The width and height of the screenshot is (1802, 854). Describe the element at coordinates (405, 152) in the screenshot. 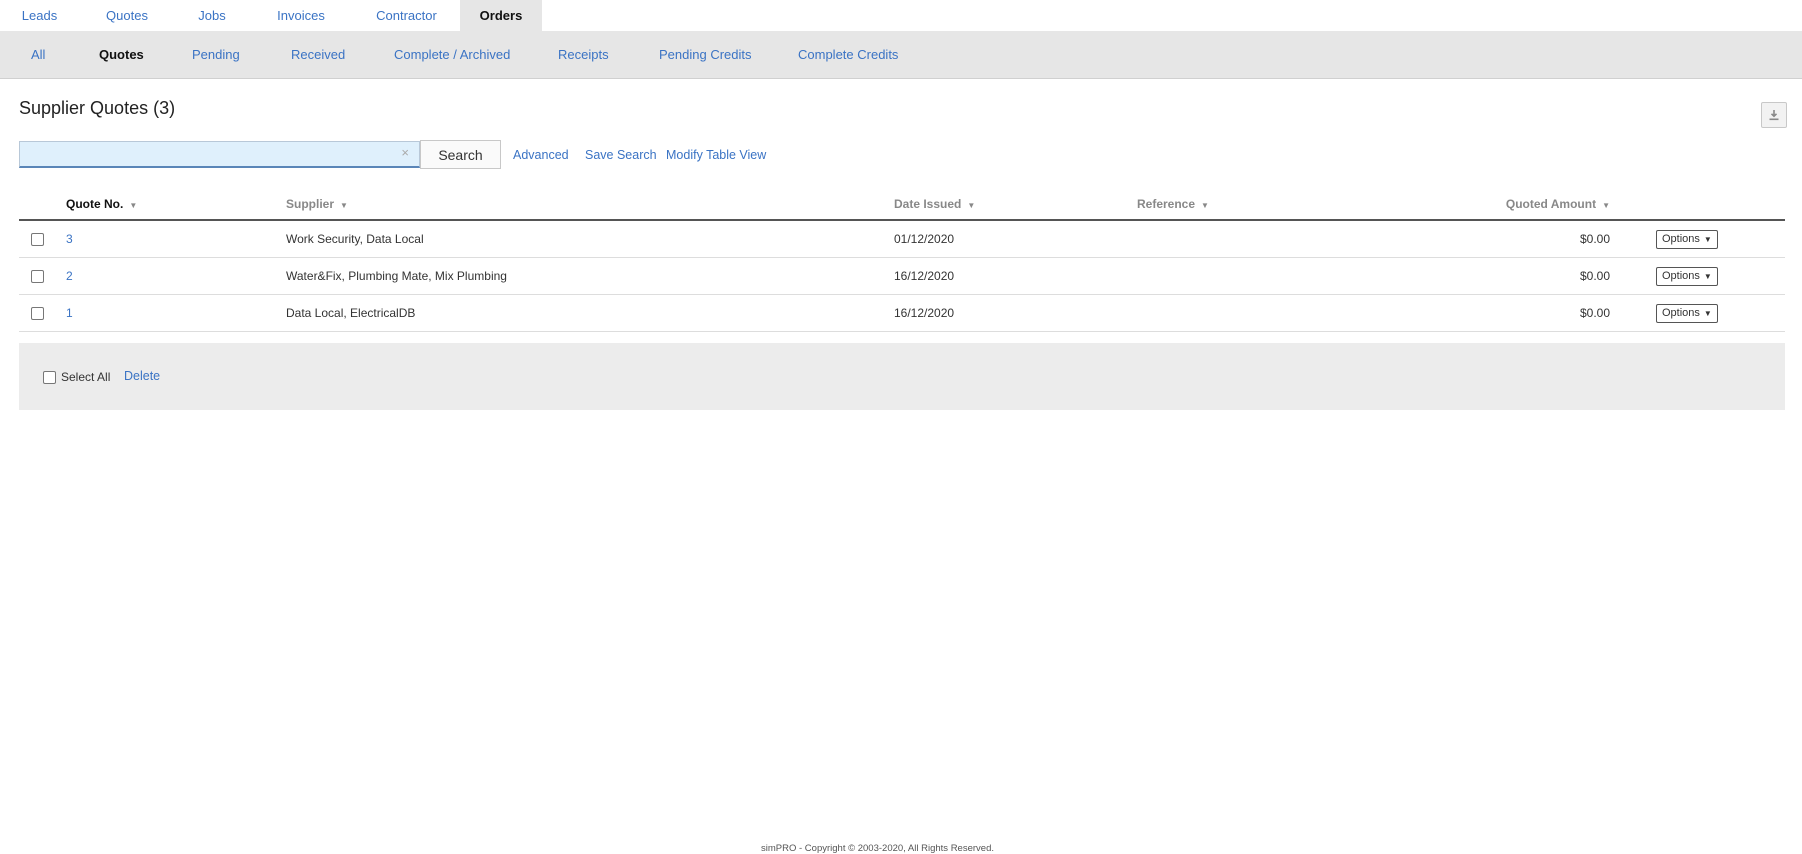

I see `clear-search-icon: ×` at that location.